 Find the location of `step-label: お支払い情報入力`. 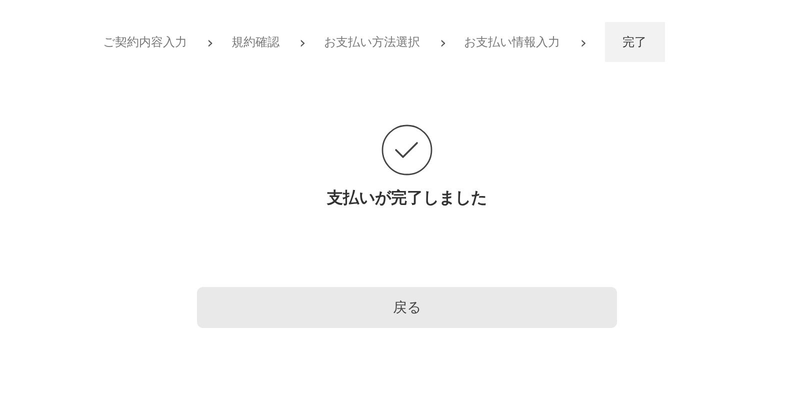

step-label: お支払い情報入力 is located at coordinates (512, 42).